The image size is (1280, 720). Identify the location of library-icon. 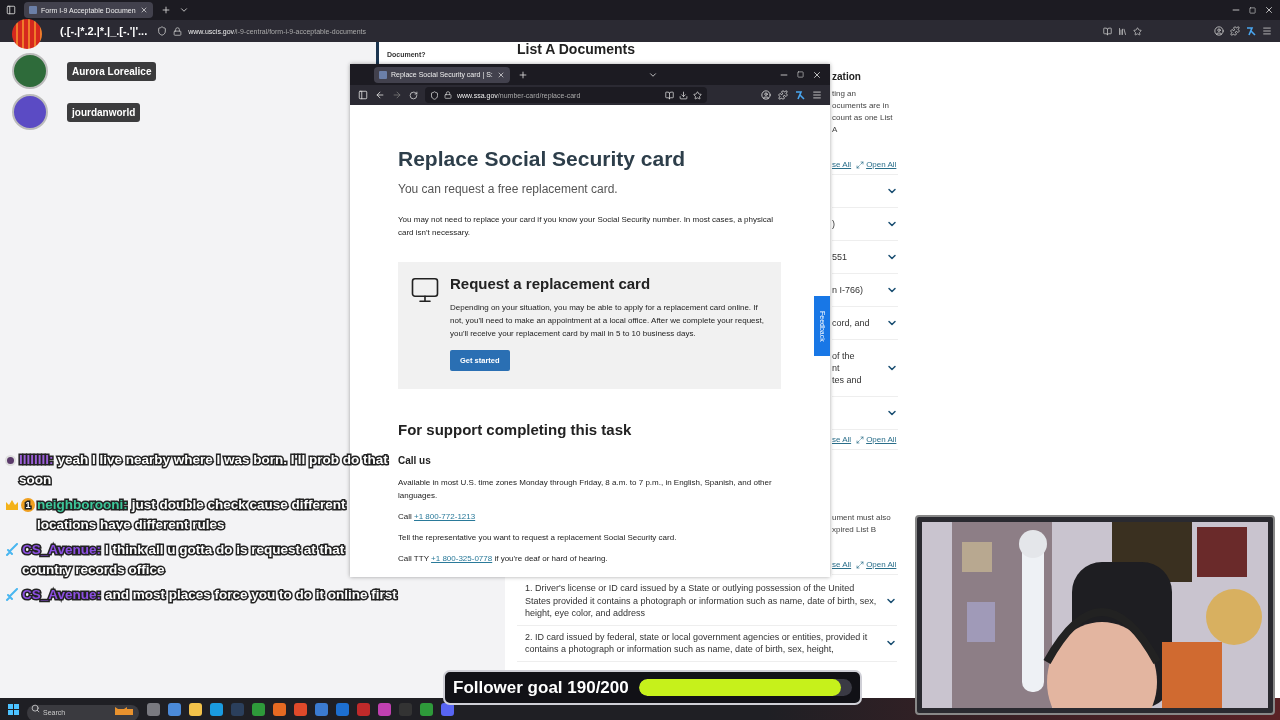
(1122, 31).